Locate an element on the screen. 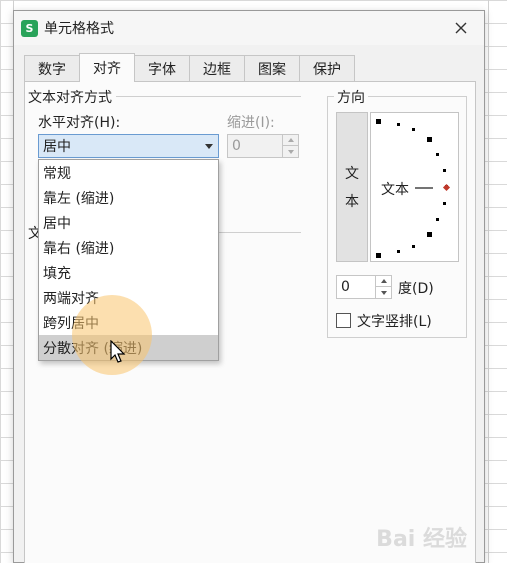  degree-stepper-buttons is located at coordinates (383, 287).